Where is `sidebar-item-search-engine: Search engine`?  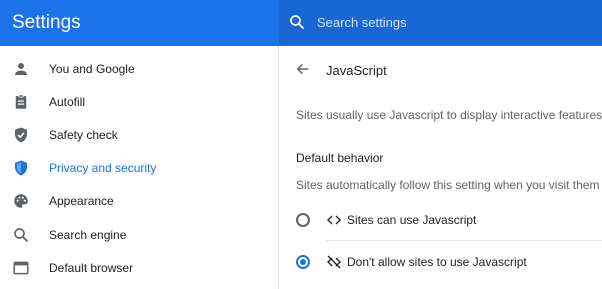
sidebar-item-search-engine: Search engine is located at coordinates (139, 235).